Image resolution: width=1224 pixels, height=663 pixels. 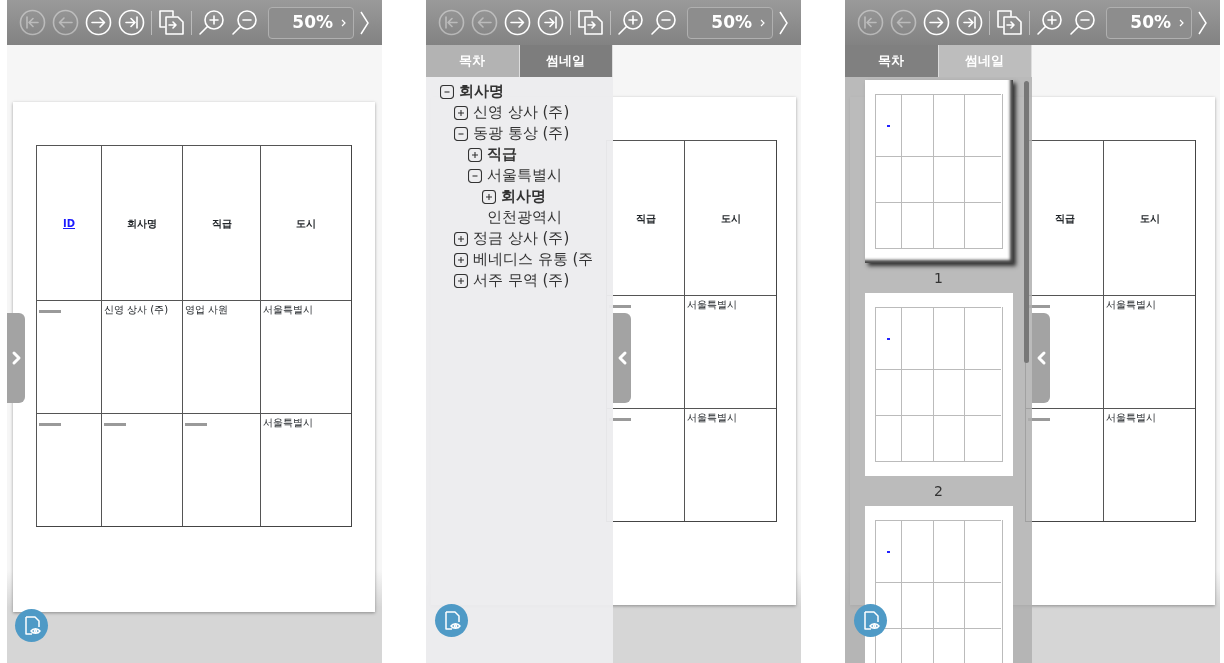 I want to click on tree-item: 서주 무역 (주), so click(x=521, y=280).